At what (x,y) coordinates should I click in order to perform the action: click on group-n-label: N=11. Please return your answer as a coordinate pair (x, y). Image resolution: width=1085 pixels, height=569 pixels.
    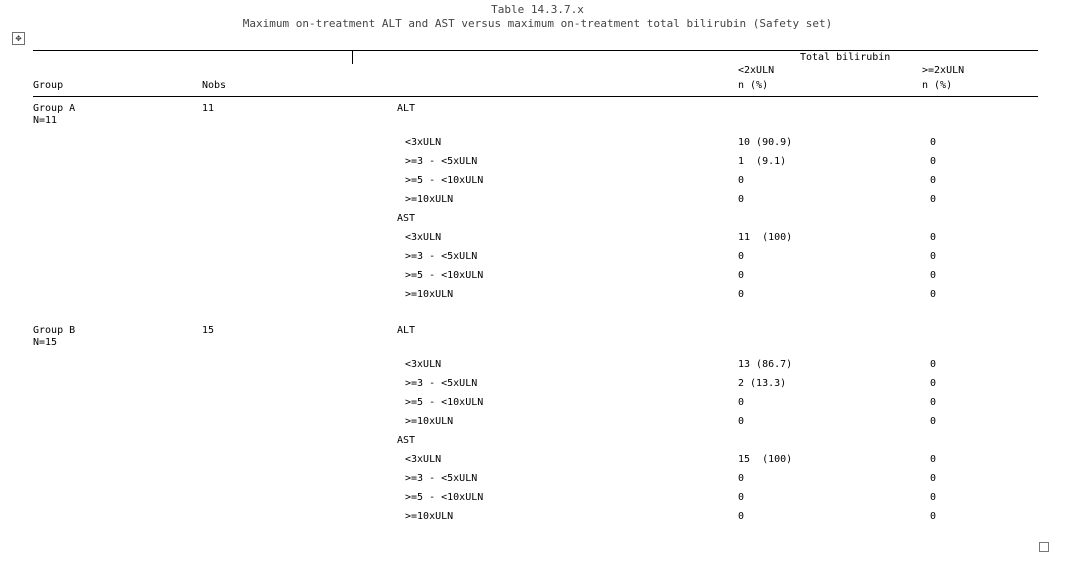
    Looking at the image, I should click on (45, 120).